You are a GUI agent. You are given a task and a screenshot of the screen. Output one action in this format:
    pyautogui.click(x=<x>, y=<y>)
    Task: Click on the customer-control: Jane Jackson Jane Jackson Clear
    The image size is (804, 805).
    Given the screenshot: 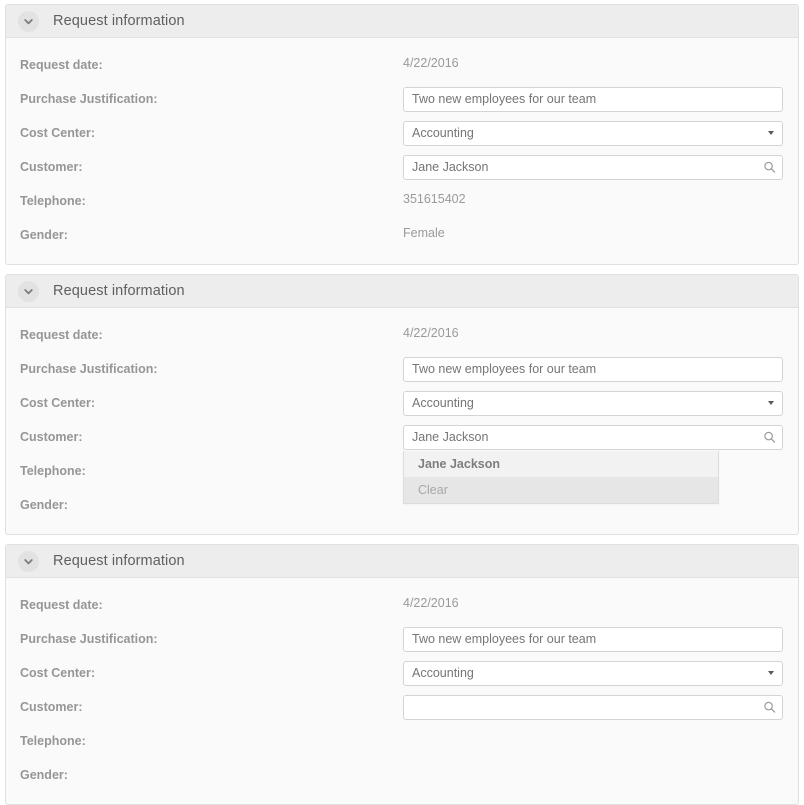 What is the action you would take?
    pyautogui.click(x=593, y=464)
    